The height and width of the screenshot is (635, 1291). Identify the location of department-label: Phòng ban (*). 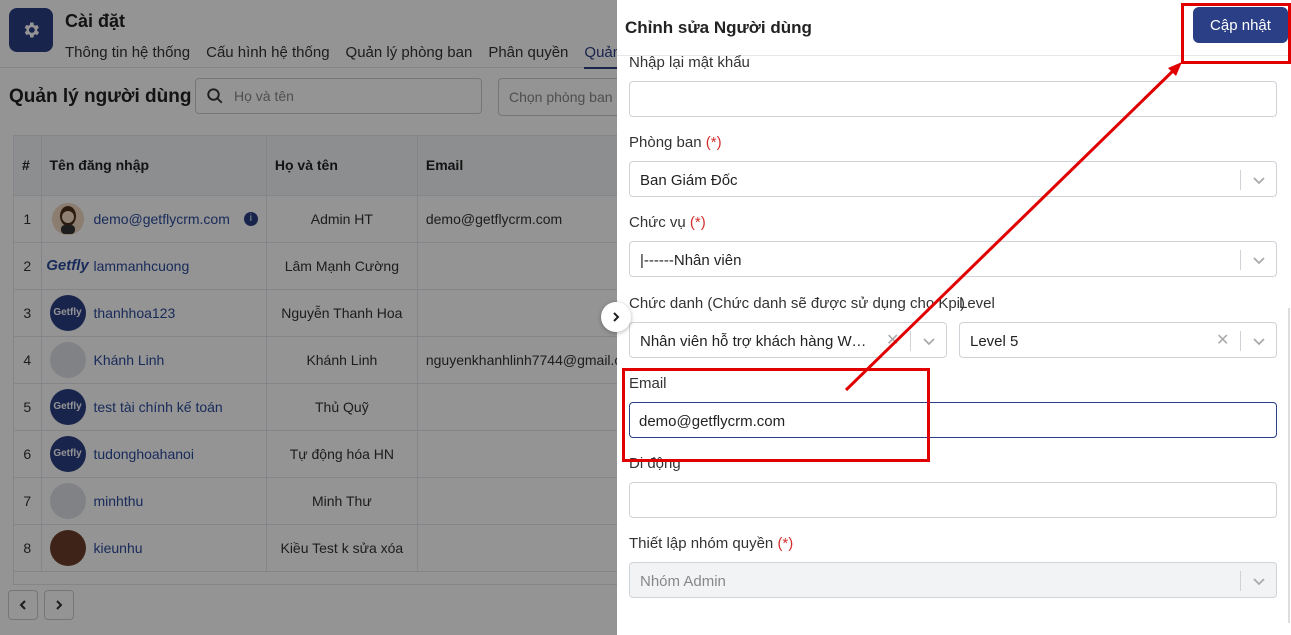
(675, 142).